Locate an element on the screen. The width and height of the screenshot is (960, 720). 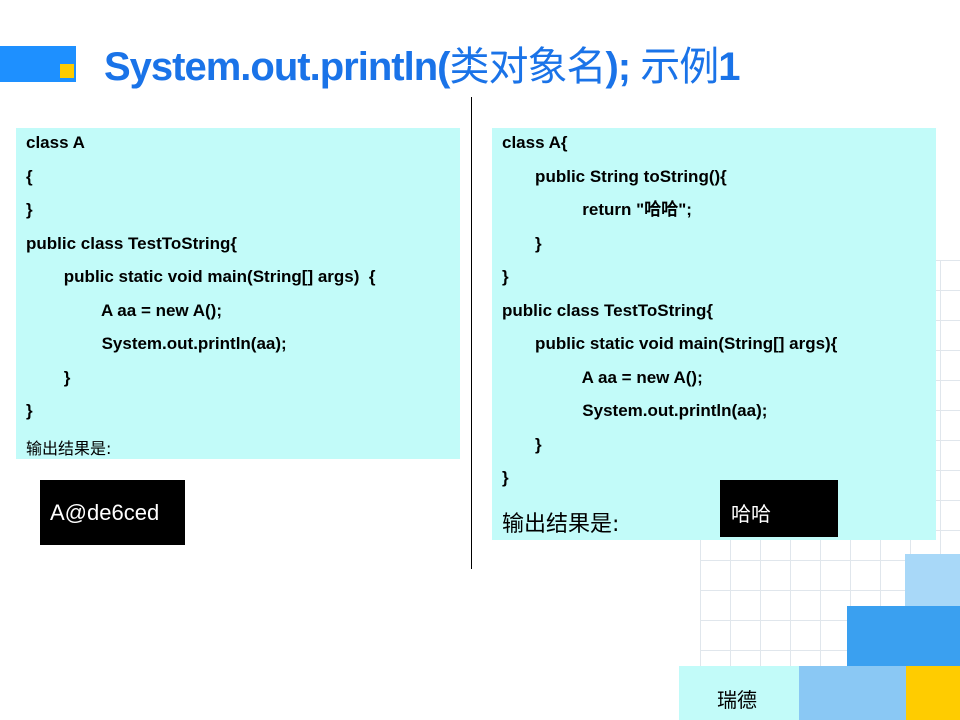
title-part: 1 is located at coordinates (729, 67).